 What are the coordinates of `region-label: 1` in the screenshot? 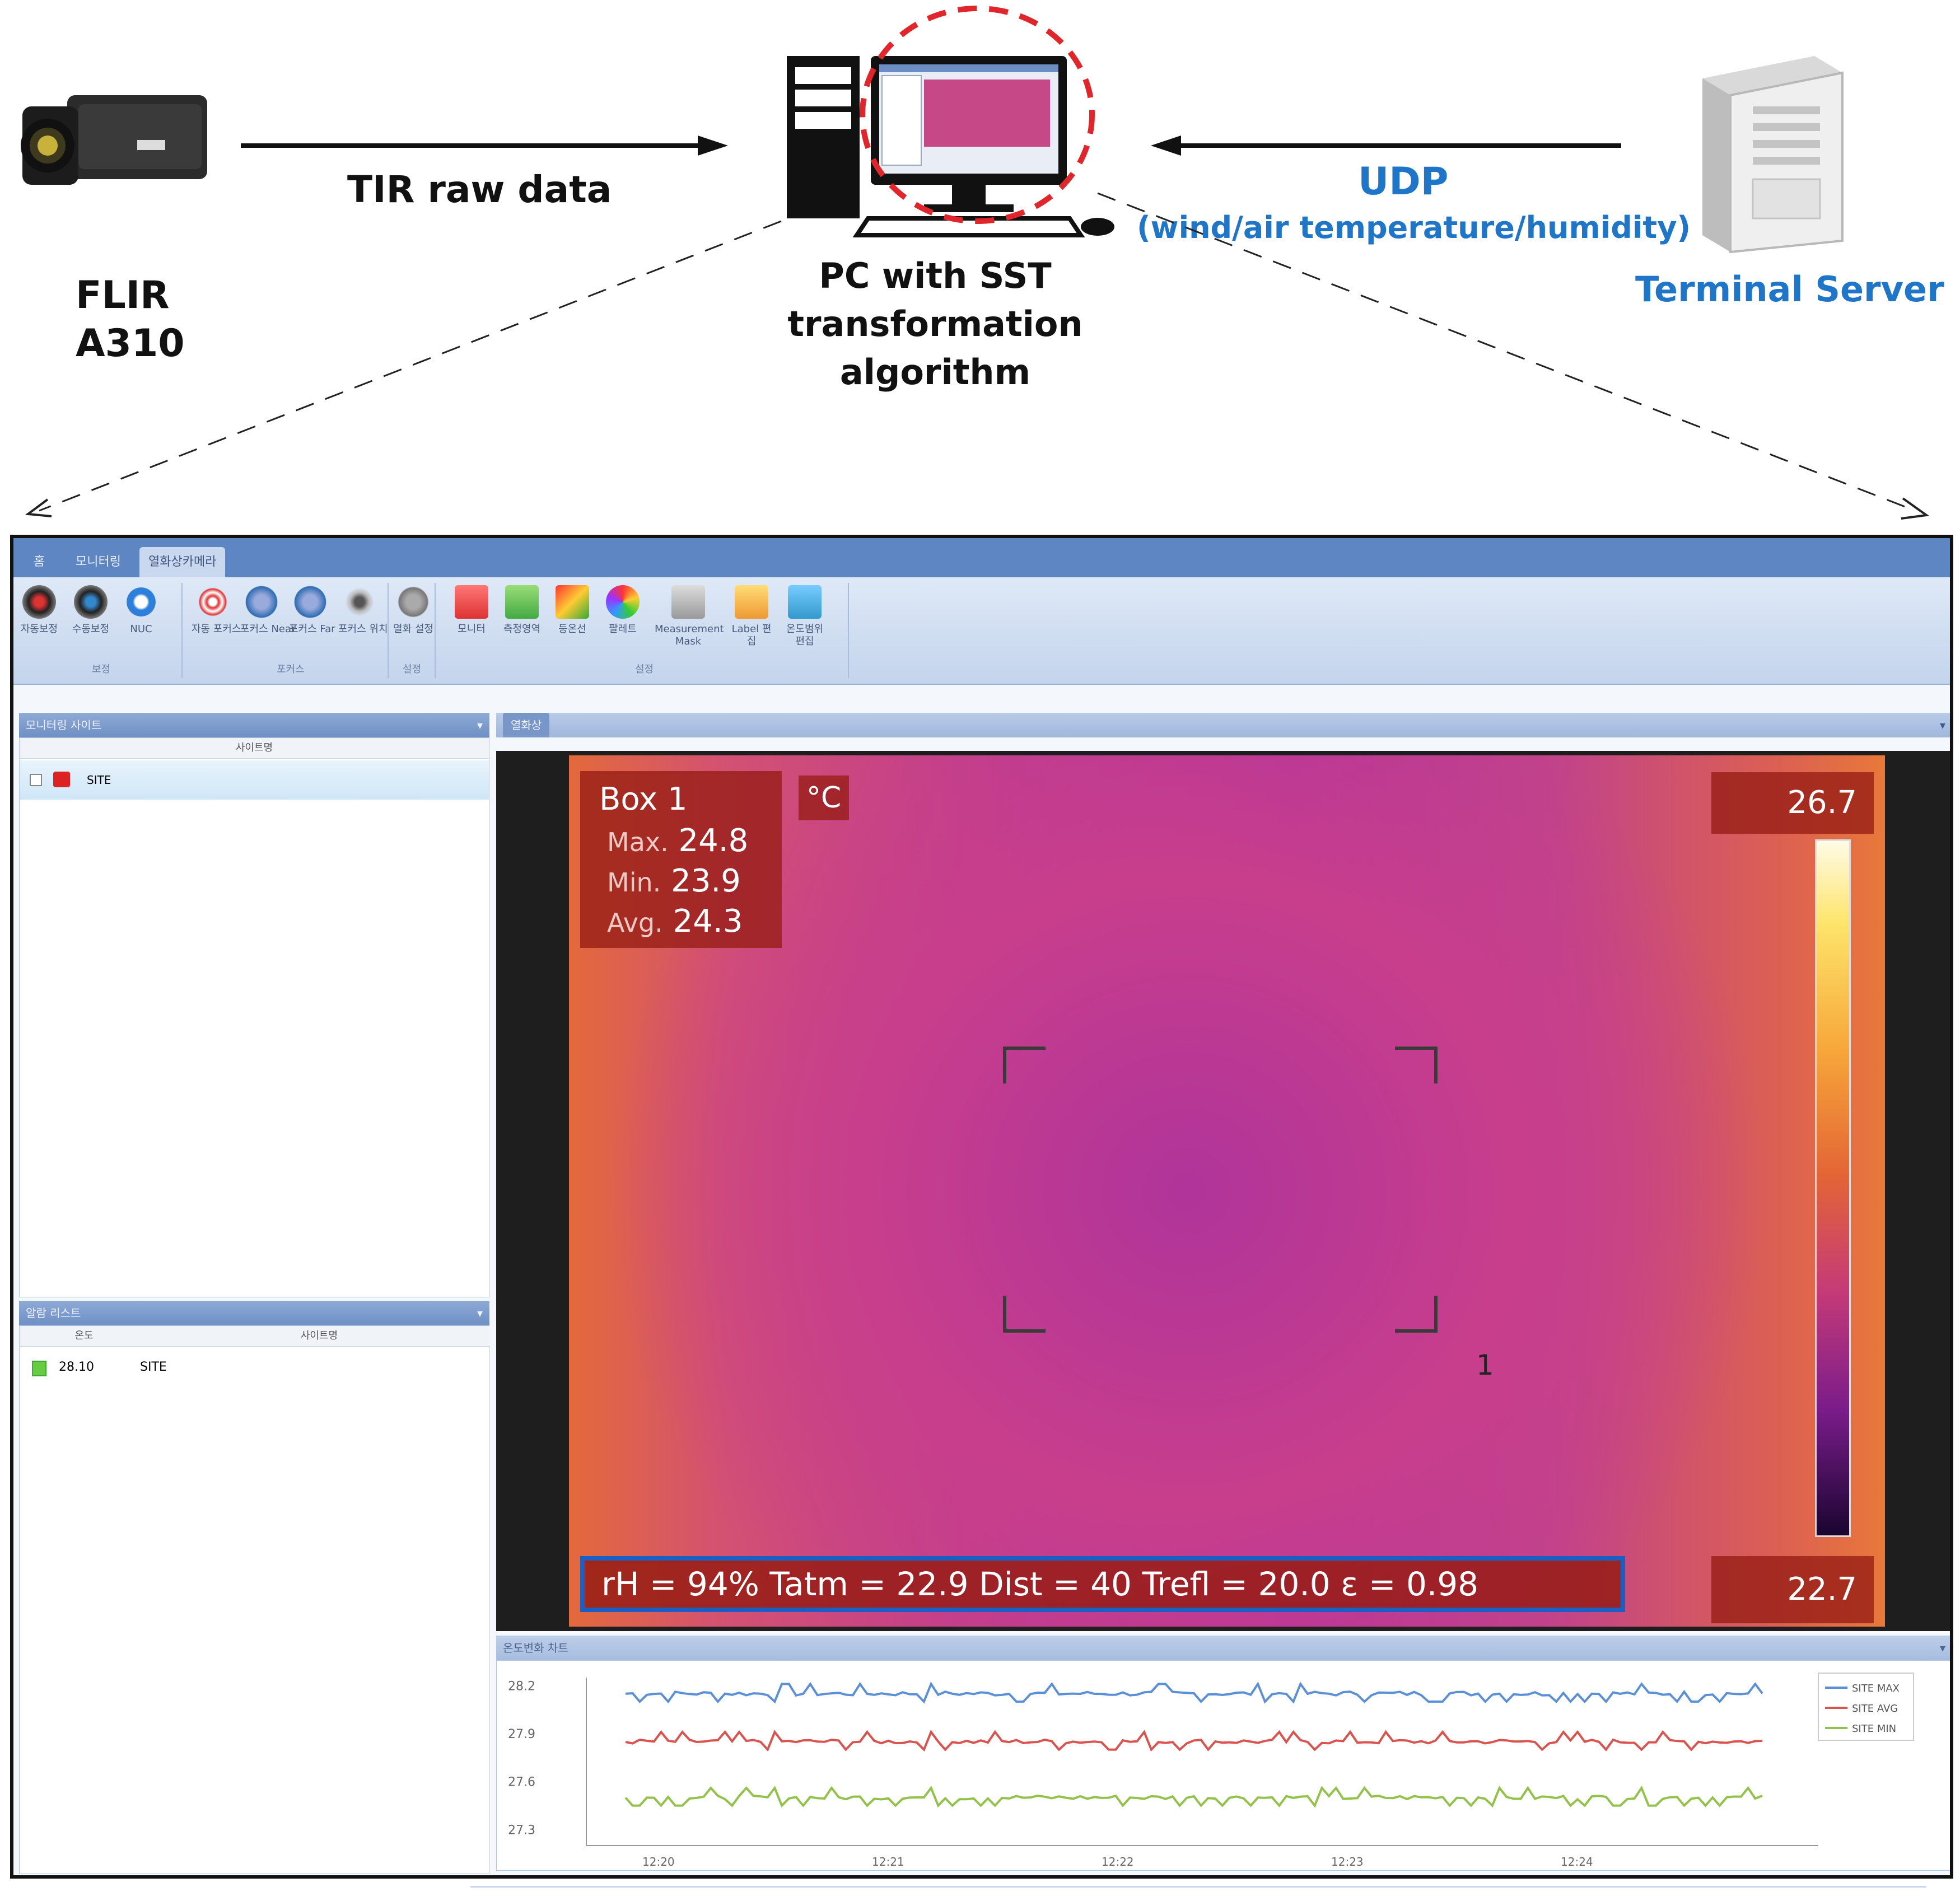 It's located at (1485, 1365).